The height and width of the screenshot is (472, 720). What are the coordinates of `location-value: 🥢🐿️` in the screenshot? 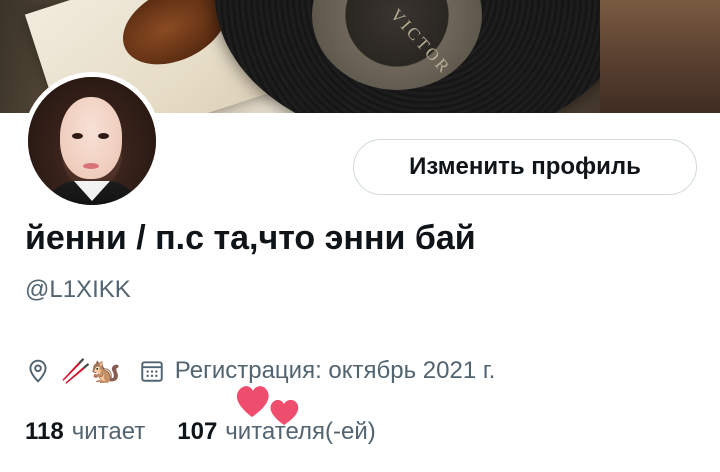 It's located at (91, 371).